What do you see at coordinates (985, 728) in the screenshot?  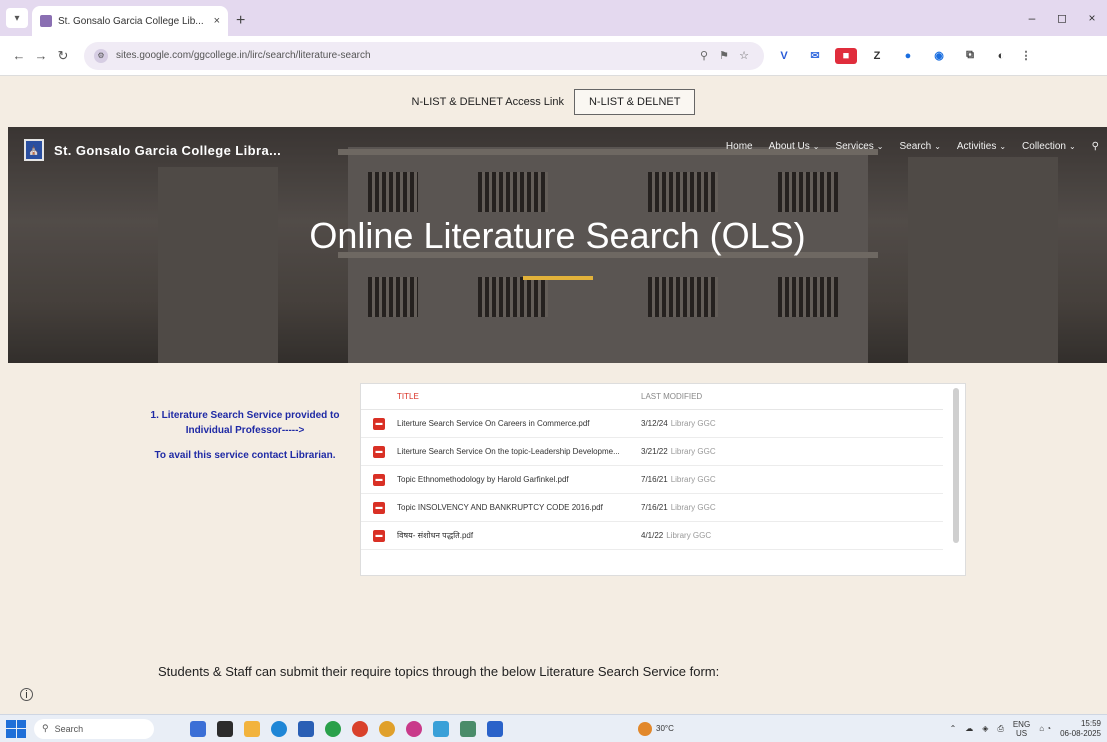 I see `tray-app-icon: ◈` at bounding box center [985, 728].